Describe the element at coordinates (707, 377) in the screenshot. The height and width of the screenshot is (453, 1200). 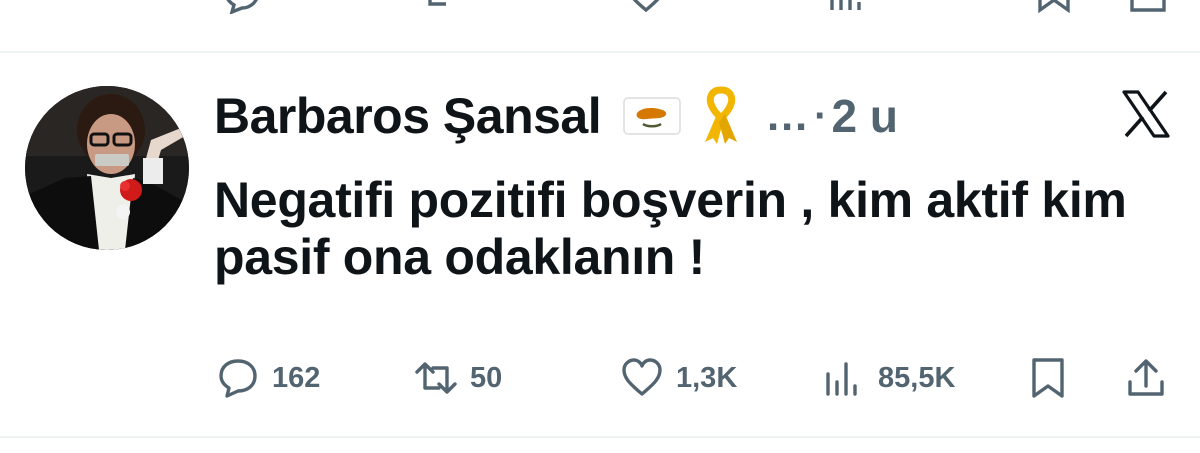
I see `like-count: 1,3K` at that location.